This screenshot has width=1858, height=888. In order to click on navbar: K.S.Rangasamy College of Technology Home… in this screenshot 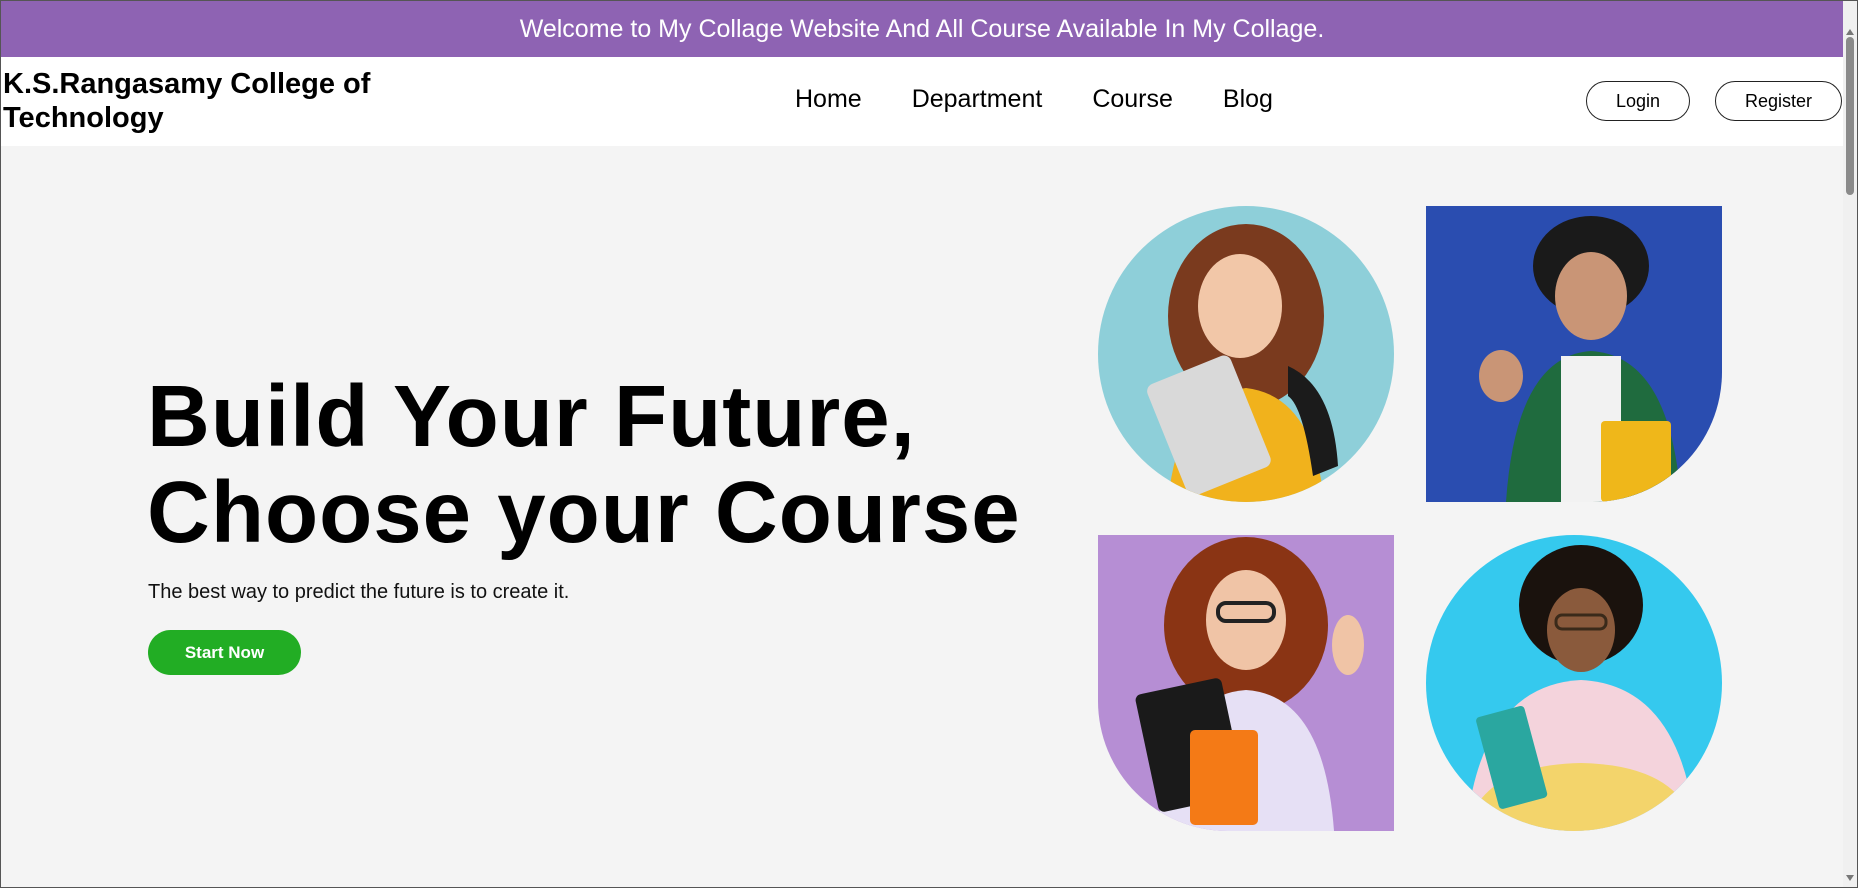, I will do `click(922, 101)`.